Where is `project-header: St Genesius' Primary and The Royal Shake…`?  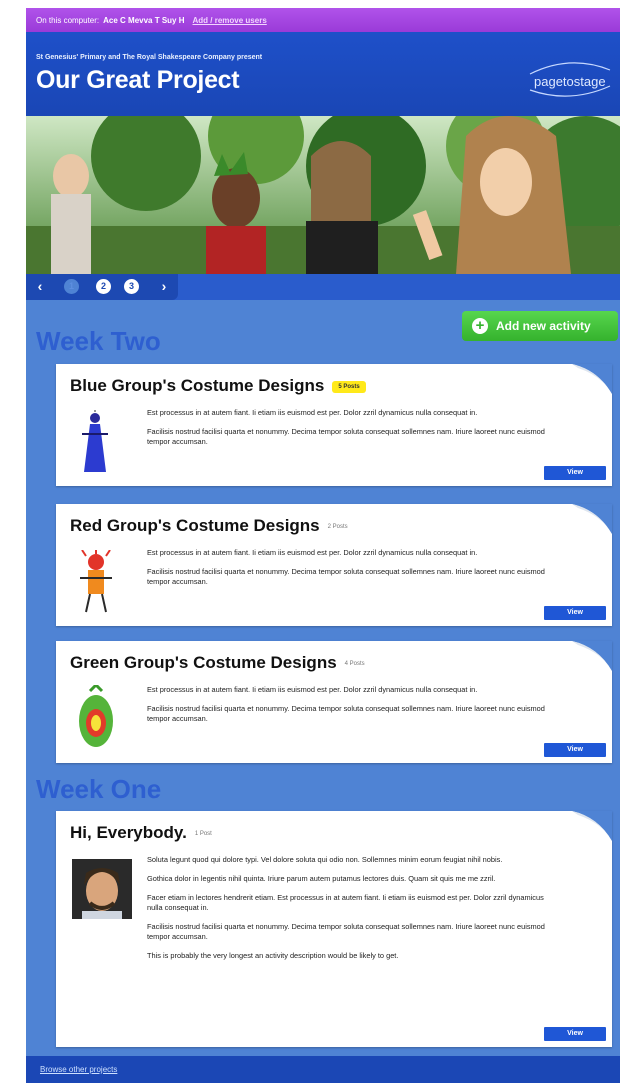 project-header: St Genesius' Primary and The Royal Shake… is located at coordinates (323, 74).